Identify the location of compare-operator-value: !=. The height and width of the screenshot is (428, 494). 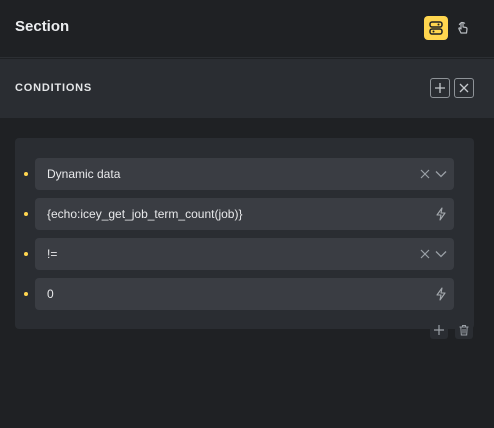
(52, 254).